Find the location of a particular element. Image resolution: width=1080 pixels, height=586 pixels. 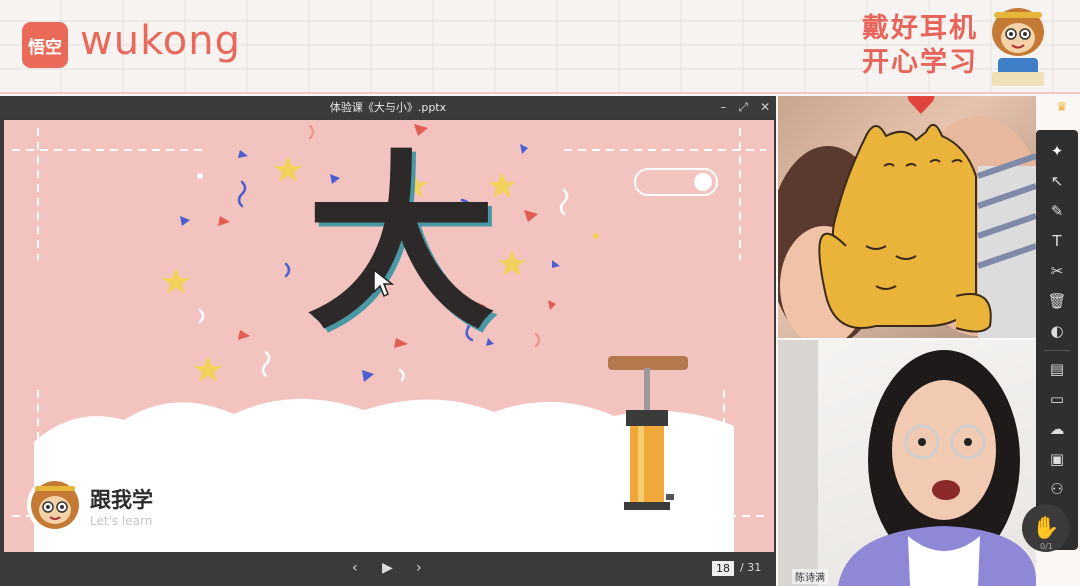

prev-slide-button: ‹ is located at coordinates (355, 568).